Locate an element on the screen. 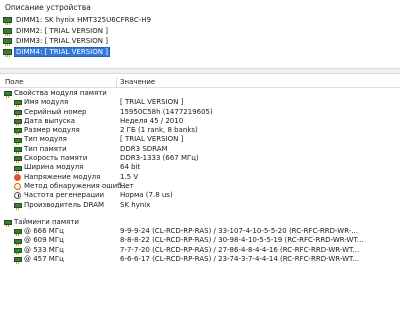 This screenshot has width=400, height=310. property-value: SK hynix is located at coordinates (135, 204).